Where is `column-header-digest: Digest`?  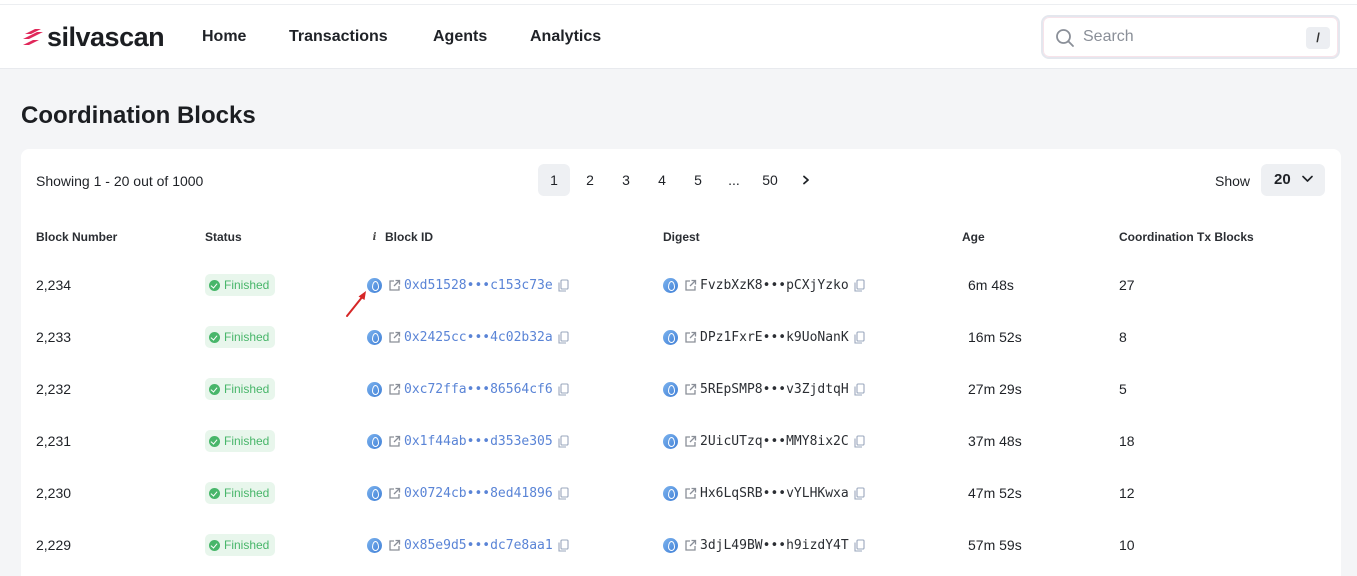
column-header-digest: Digest is located at coordinates (681, 237).